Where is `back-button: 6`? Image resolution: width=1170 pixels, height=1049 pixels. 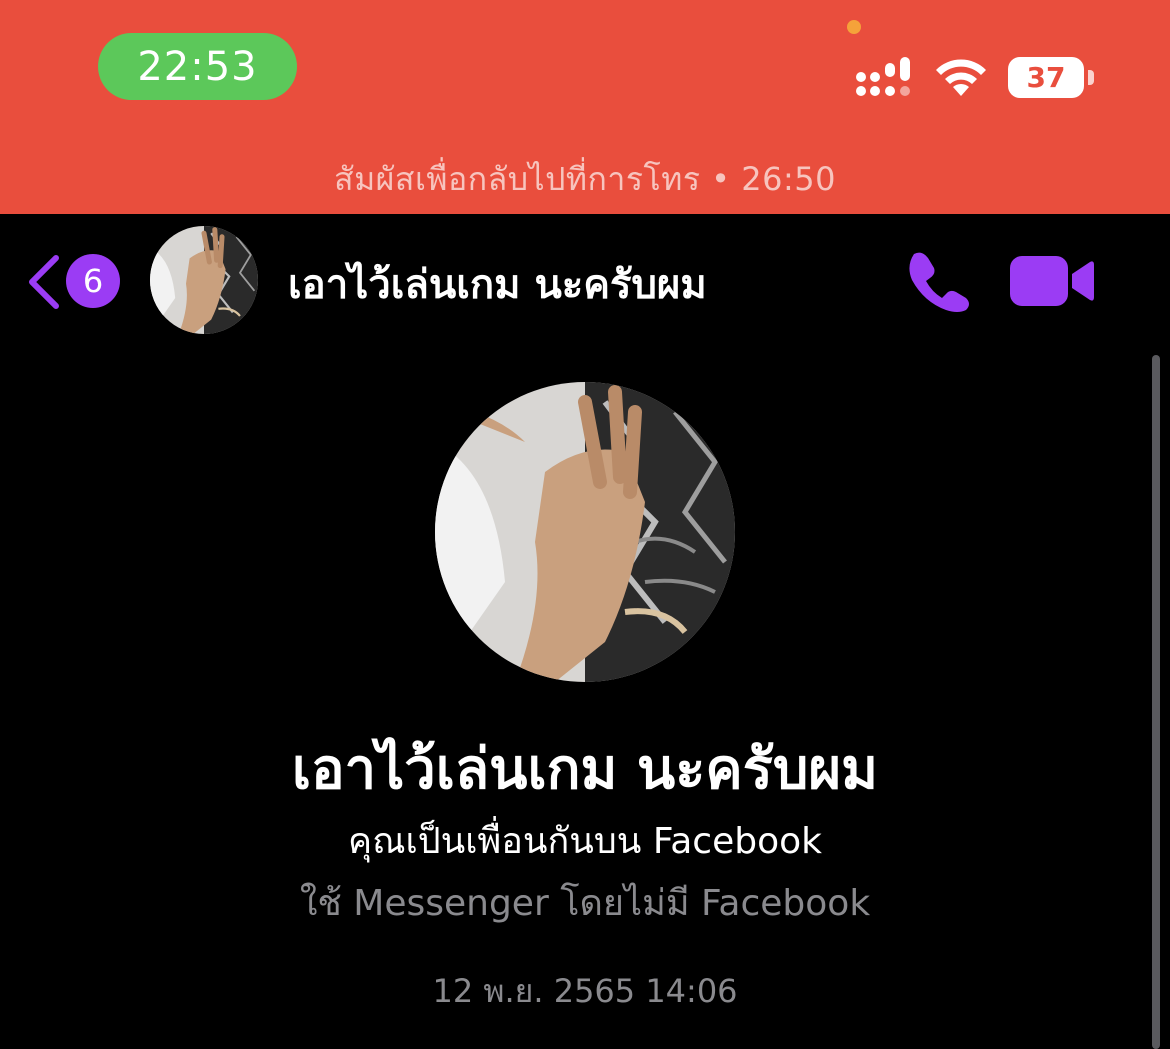 back-button: 6 is located at coordinates (74, 280).